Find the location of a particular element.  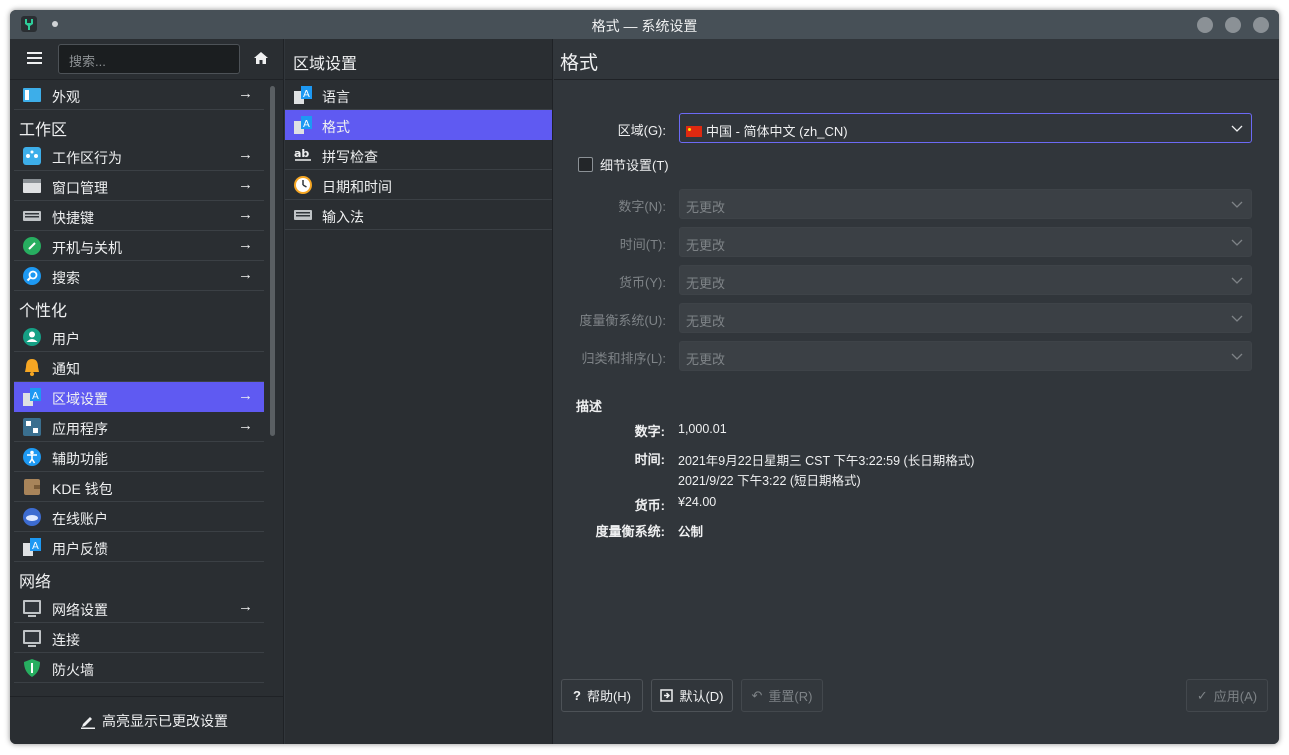

sidebar-item: 外观 → is located at coordinates (139, 95).